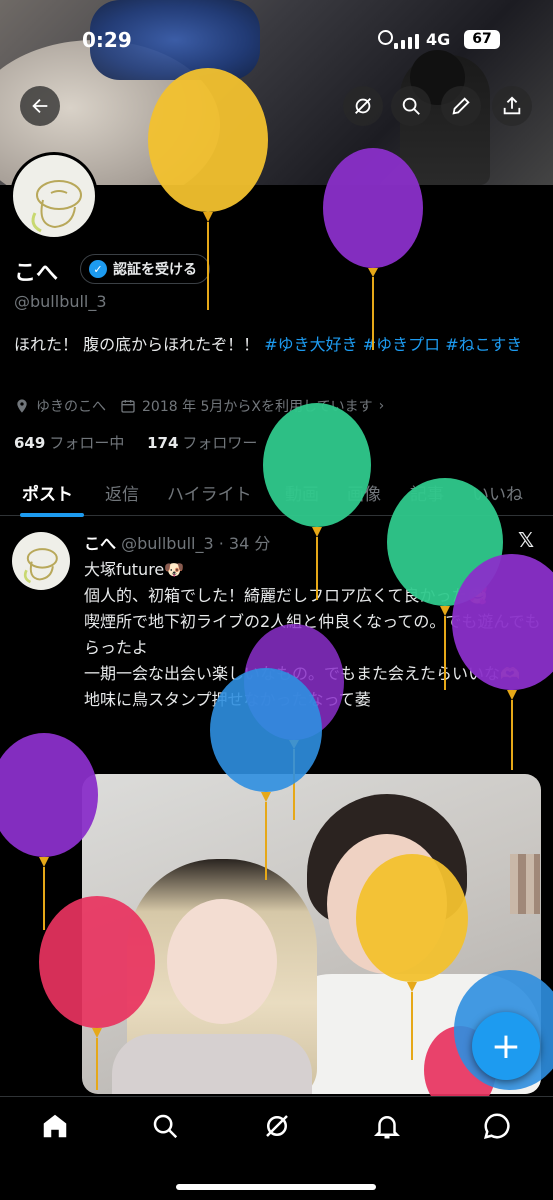 Image resolution: width=553 pixels, height=1200 pixels. What do you see at coordinates (97, 993) in the screenshot?
I see `balloon-pink-left` at bounding box center [97, 993].